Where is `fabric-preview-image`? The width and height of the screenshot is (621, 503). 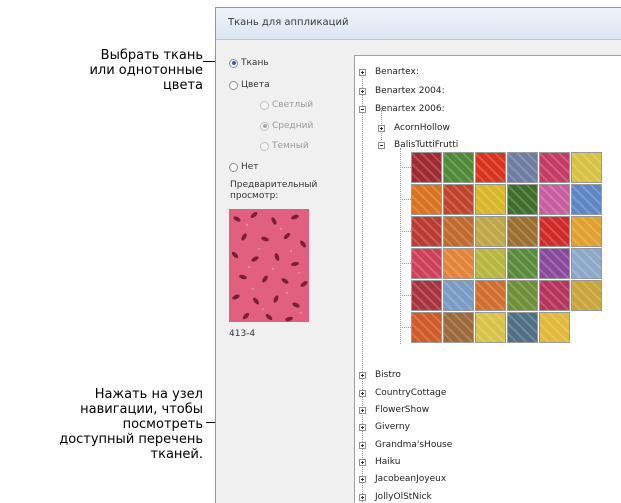 fabric-preview-image is located at coordinates (269, 265).